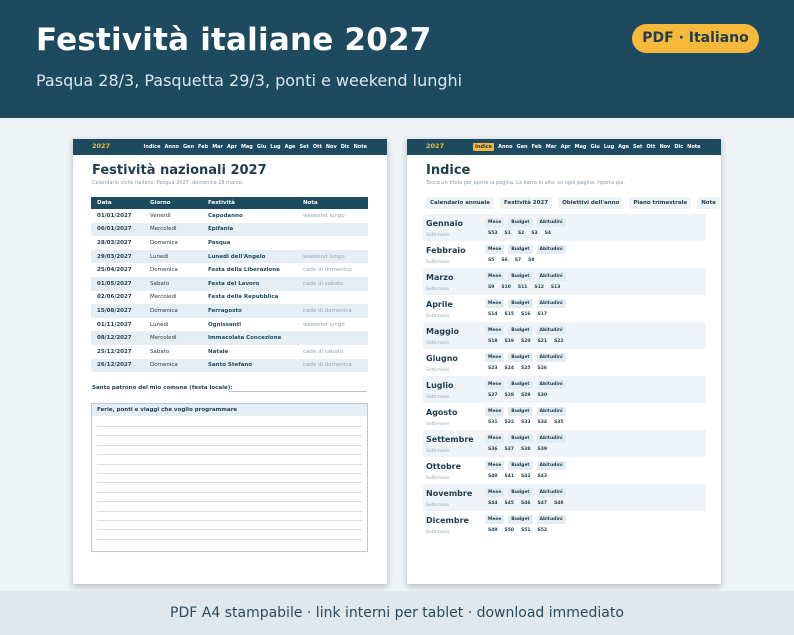 Image resolution: width=794 pixels, height=635 pixels. What do you see at coordinates (439, 277) in the screenshot?
I see `month-name-link: Marzo` at bounding box center [439, 277].